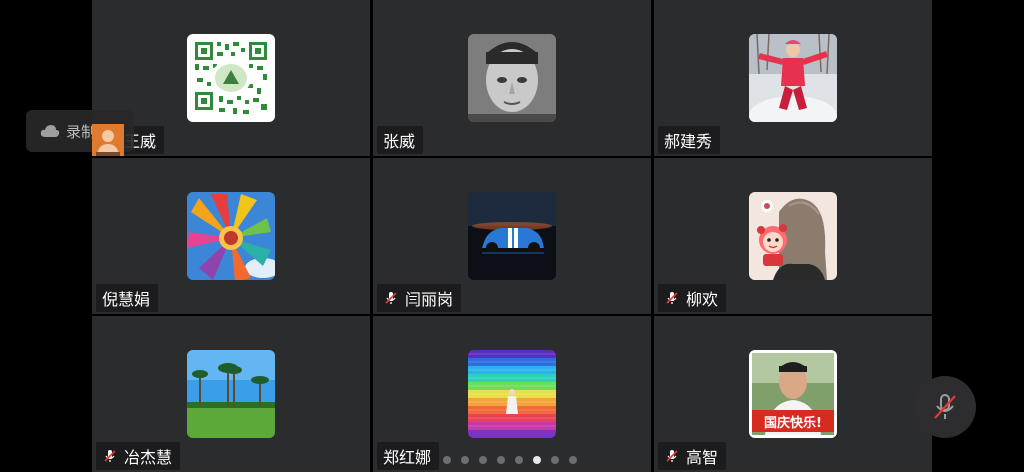 This screenshot has width=1024, height=472. I want to click on participant-name-tag: 郝建秀, so click(689, 140).